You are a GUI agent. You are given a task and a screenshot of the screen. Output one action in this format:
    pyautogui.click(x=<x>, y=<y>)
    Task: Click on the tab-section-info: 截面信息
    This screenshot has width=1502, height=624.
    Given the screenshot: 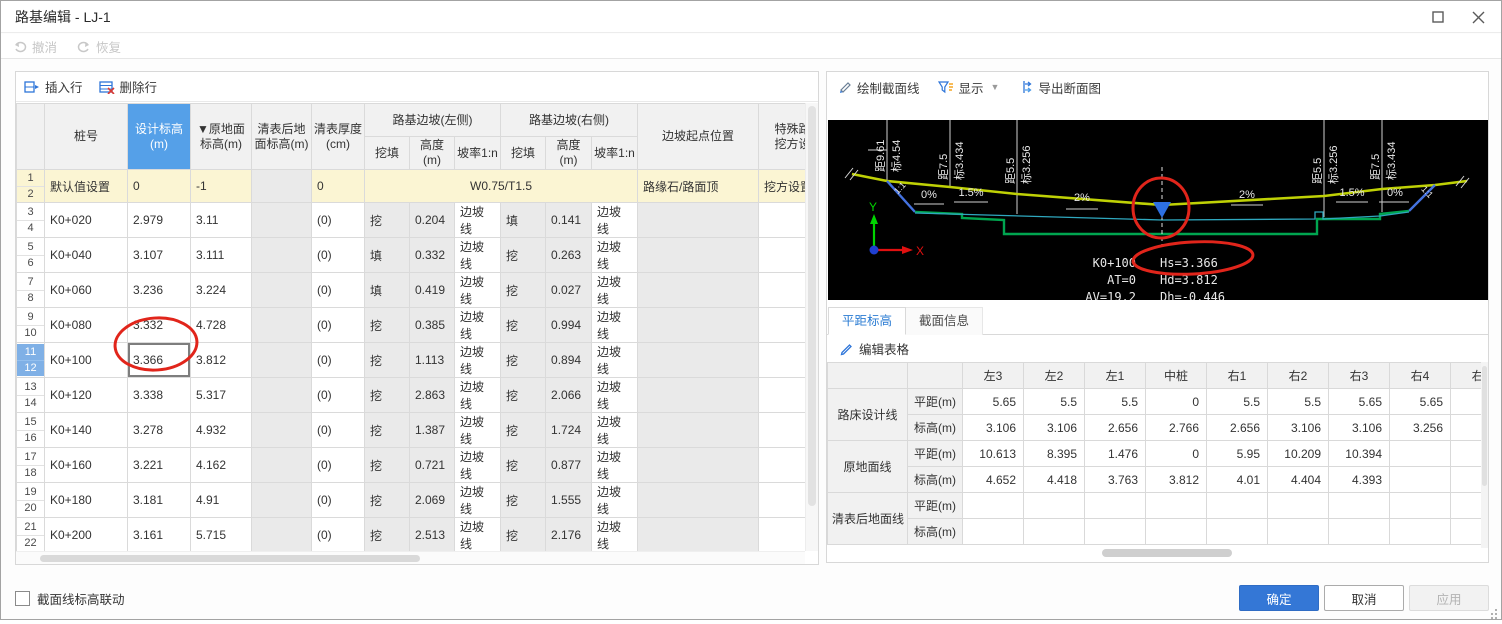 What is the action you would take?
    pyautogui.click(x=945, y=321)
    